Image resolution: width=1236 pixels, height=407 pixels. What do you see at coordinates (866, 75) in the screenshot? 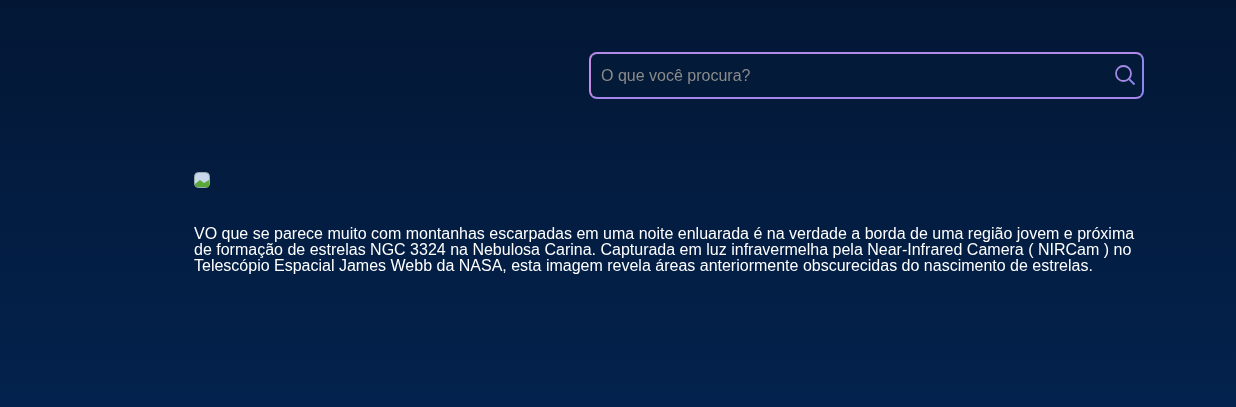
I see `search-field: O que você procura?` at bounding box center [866, 75].